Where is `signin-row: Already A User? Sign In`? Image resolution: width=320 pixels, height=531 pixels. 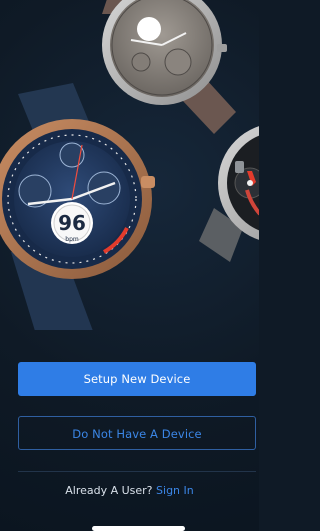 signin-row: Already A User? Sign In is located at coordinates (129, 490).